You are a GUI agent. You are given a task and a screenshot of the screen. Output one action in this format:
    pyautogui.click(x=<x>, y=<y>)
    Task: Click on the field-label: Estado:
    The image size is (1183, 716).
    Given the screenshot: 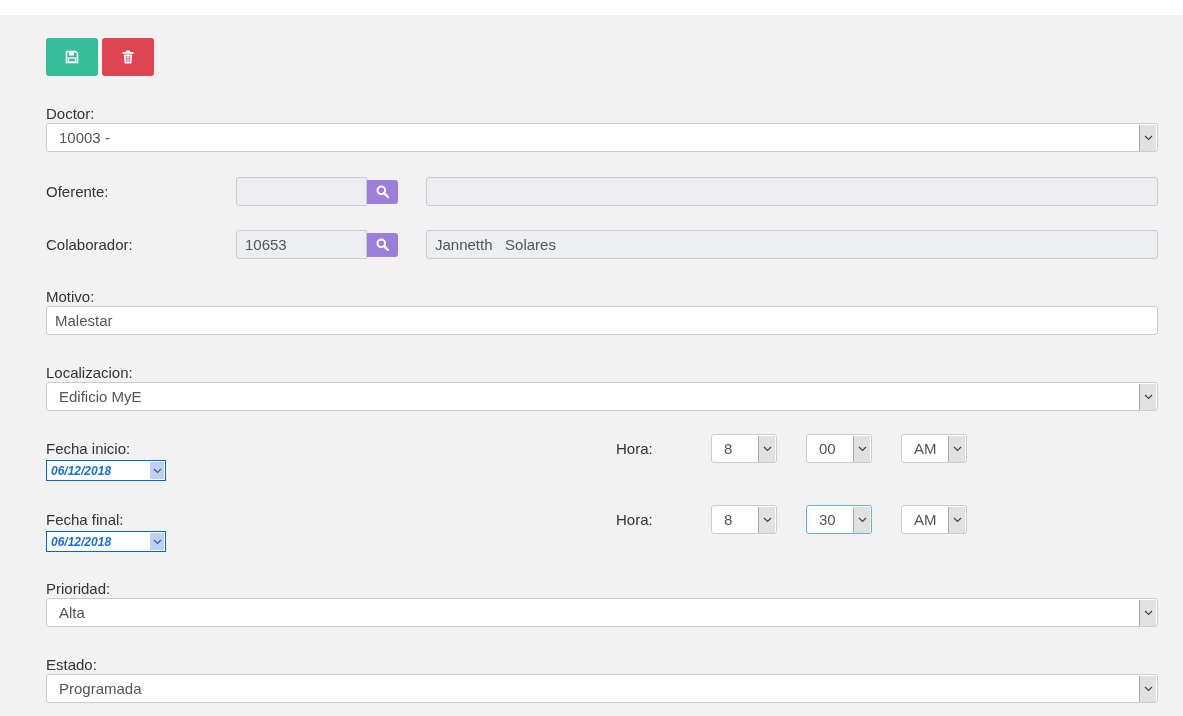 What is the action you would take?
    pyautogui.click(x=71, y=664)
    